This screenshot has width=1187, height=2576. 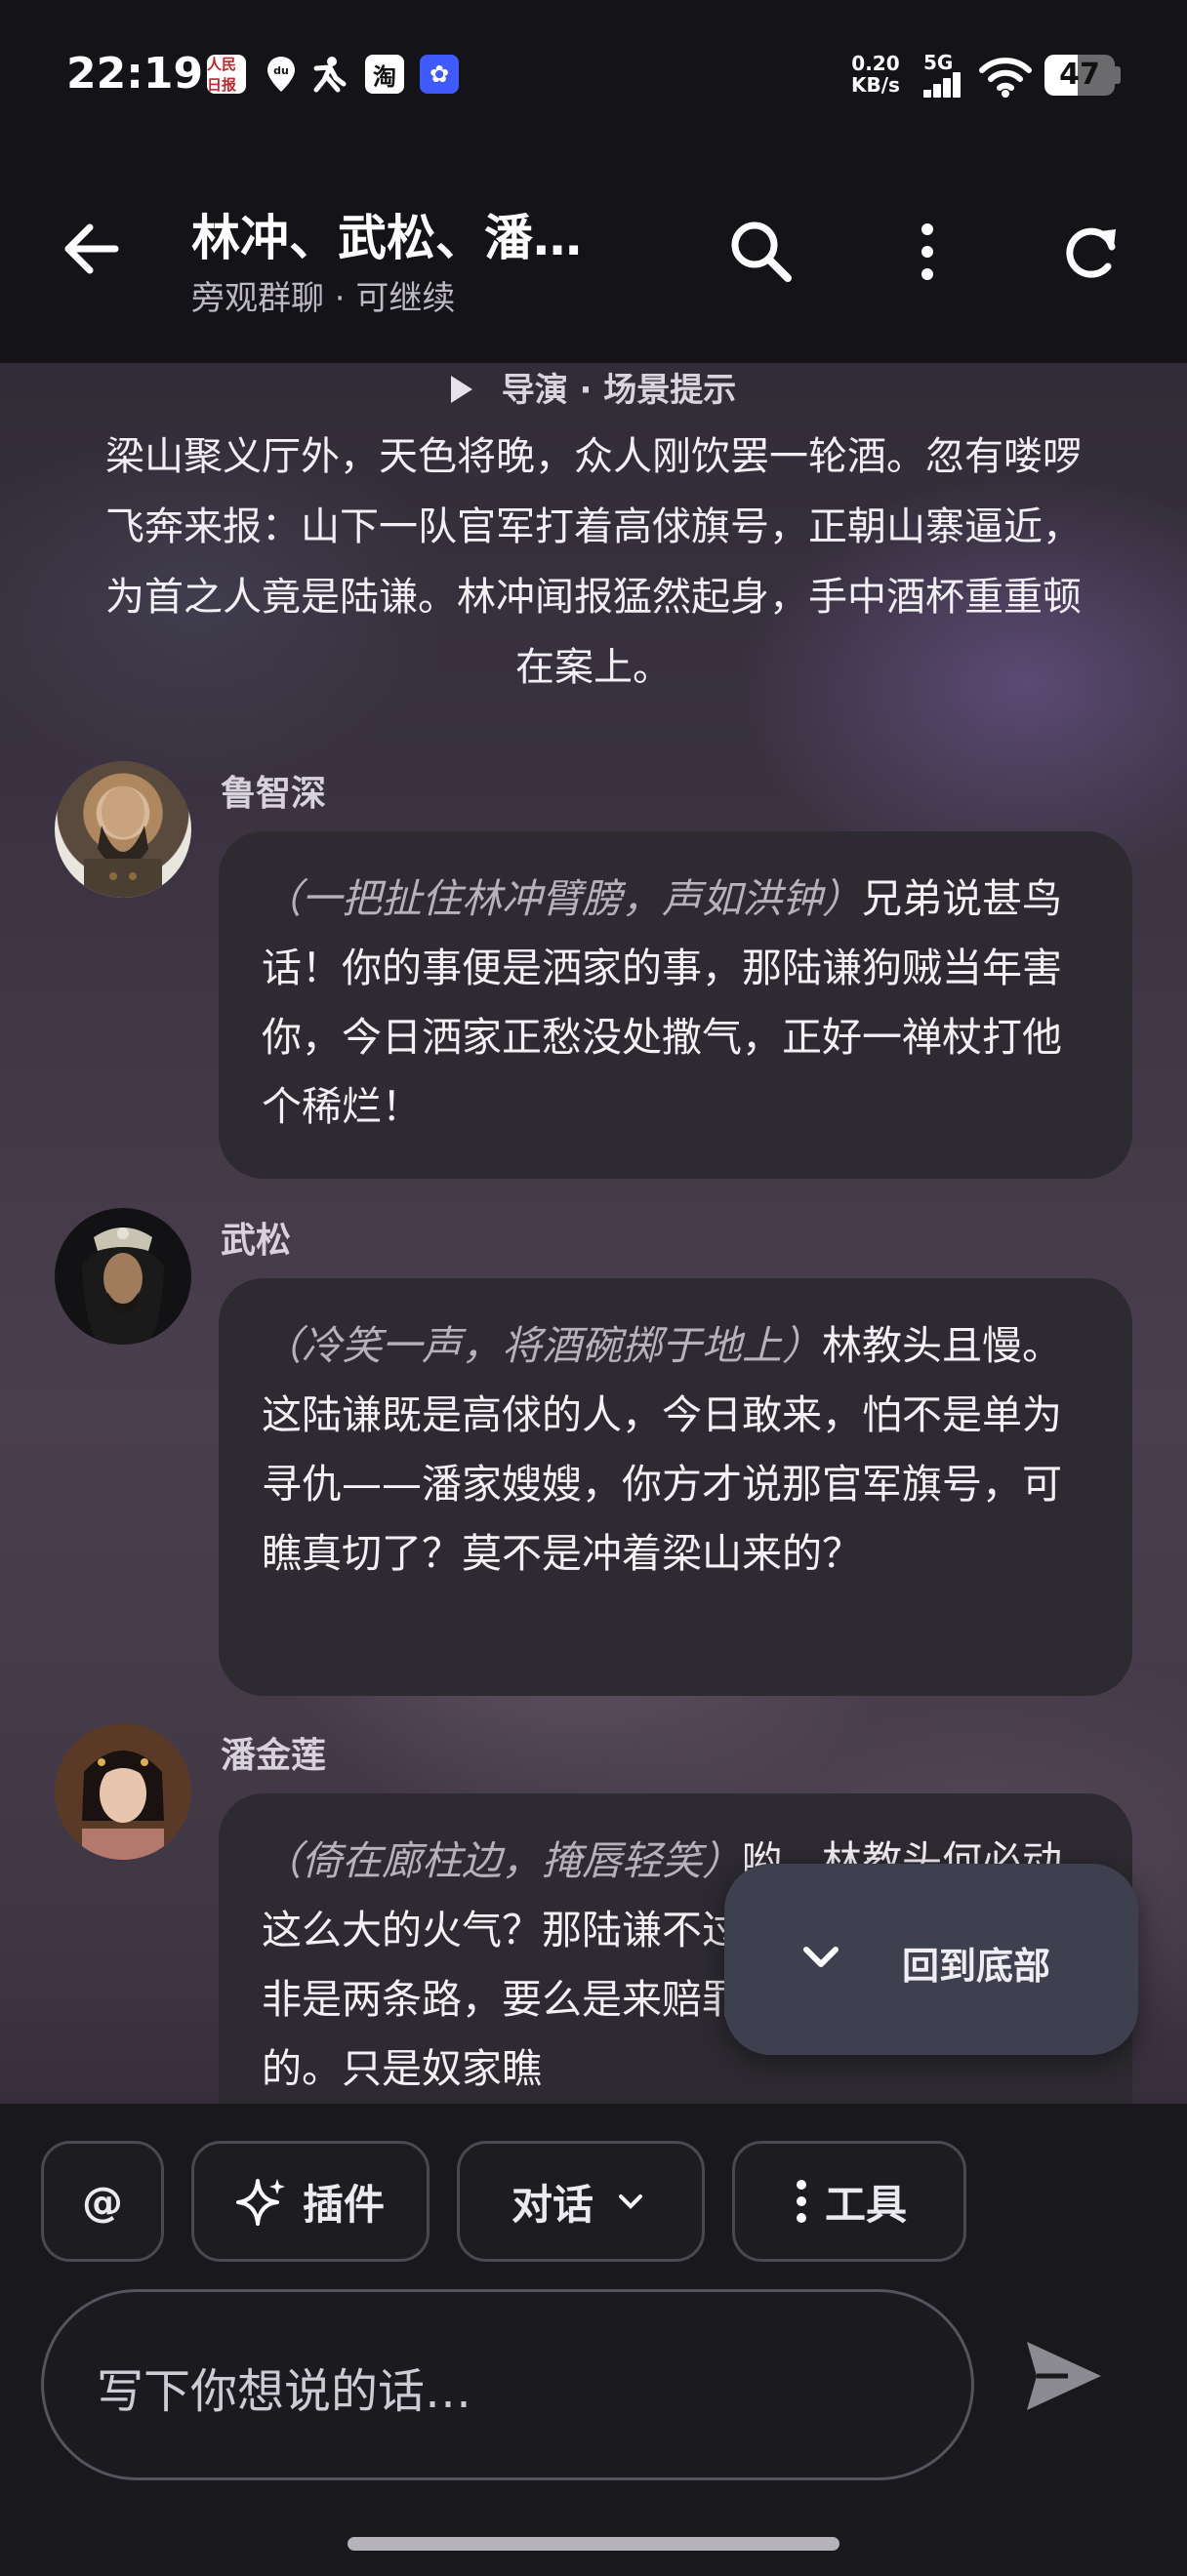 I want to click on message-action: （一把扯住林冲臂膀，声如洪钟）, so click(x=562, y=898).